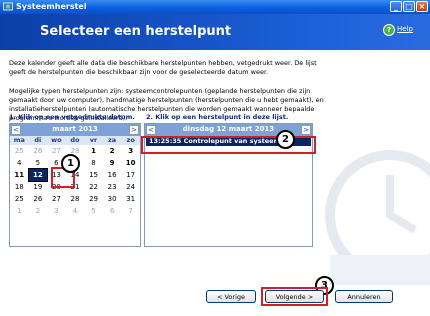  I want to click on calendar-day: 30, so click(112, 199).